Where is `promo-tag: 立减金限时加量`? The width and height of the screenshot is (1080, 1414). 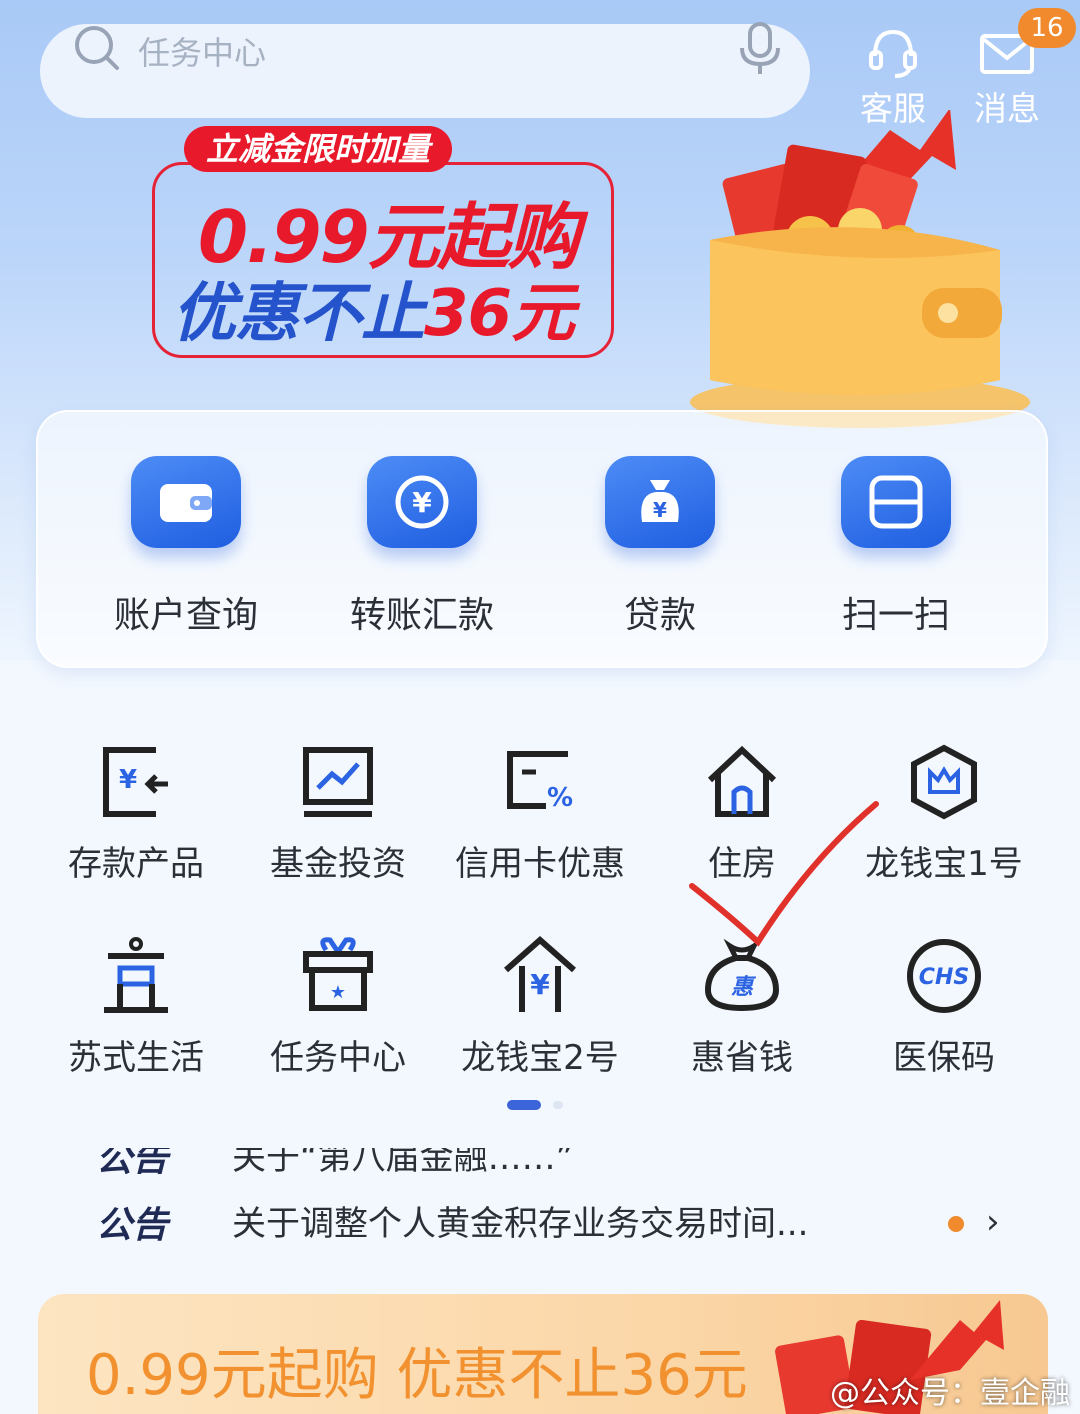 promo-tag: 立减金限时加量 is located at coordinates (318, 149).